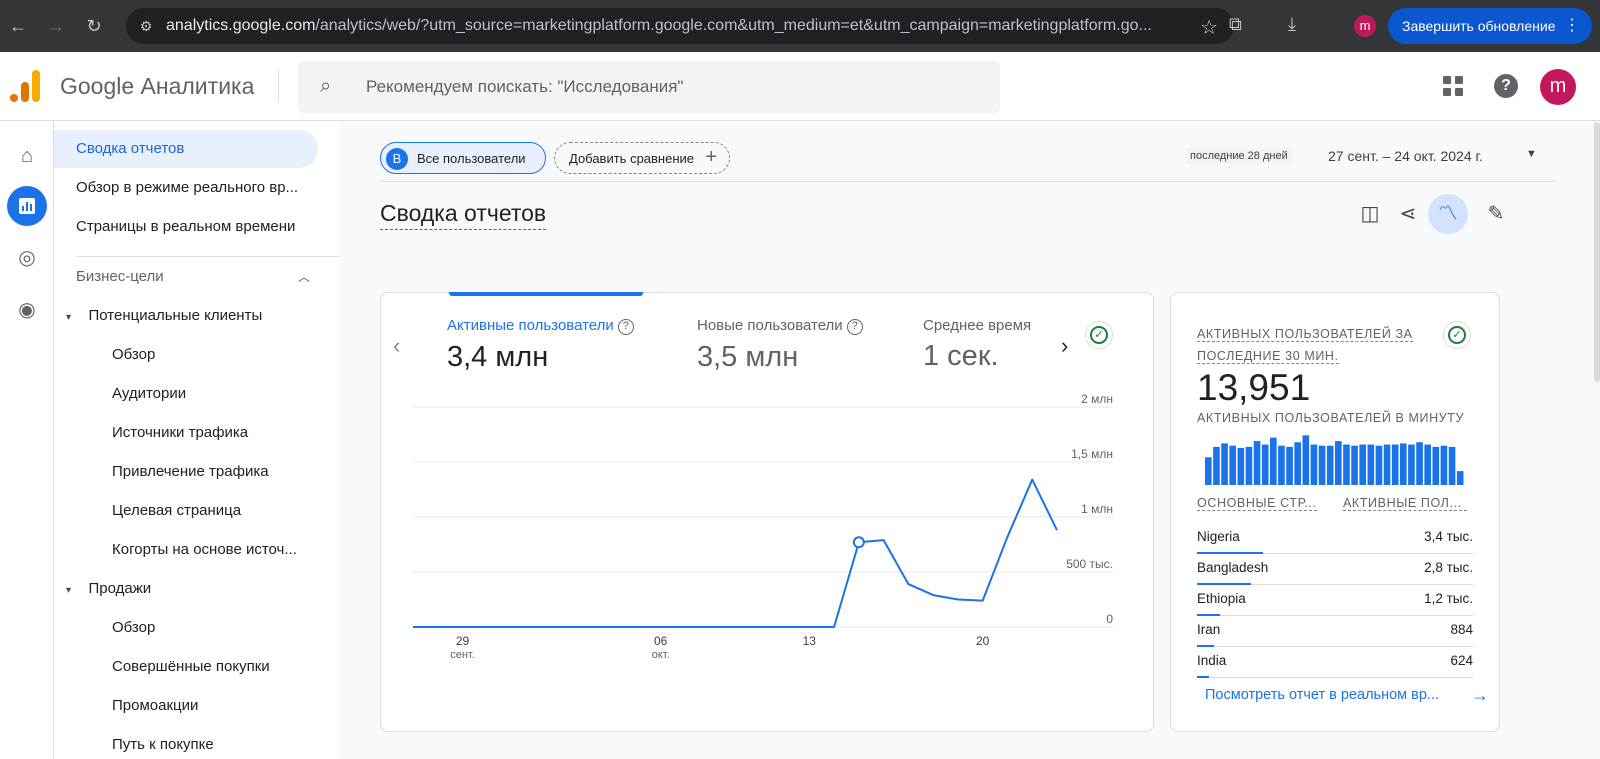 Image resolution: width=1600 pixels, height=759 pixels. What do you see at coordinates (1239, 156) in the screenshot?
I see `date-preset-label: последние 28 дней` at bounding box center [1239, 156].